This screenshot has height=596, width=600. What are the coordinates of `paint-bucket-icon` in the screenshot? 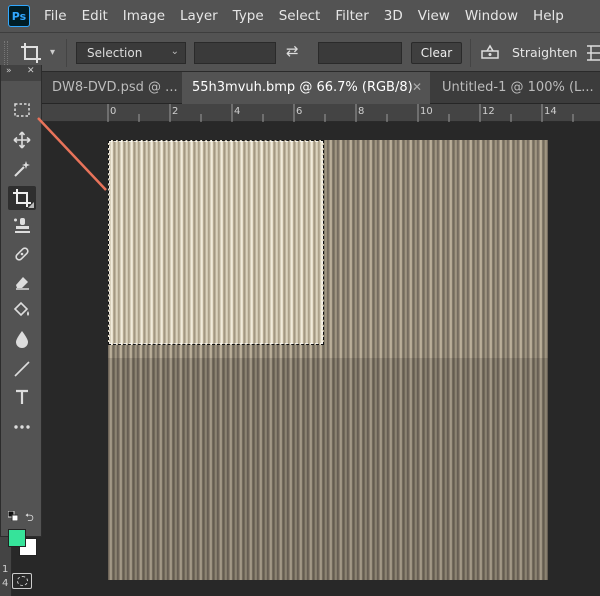 It's located at (21, 309).